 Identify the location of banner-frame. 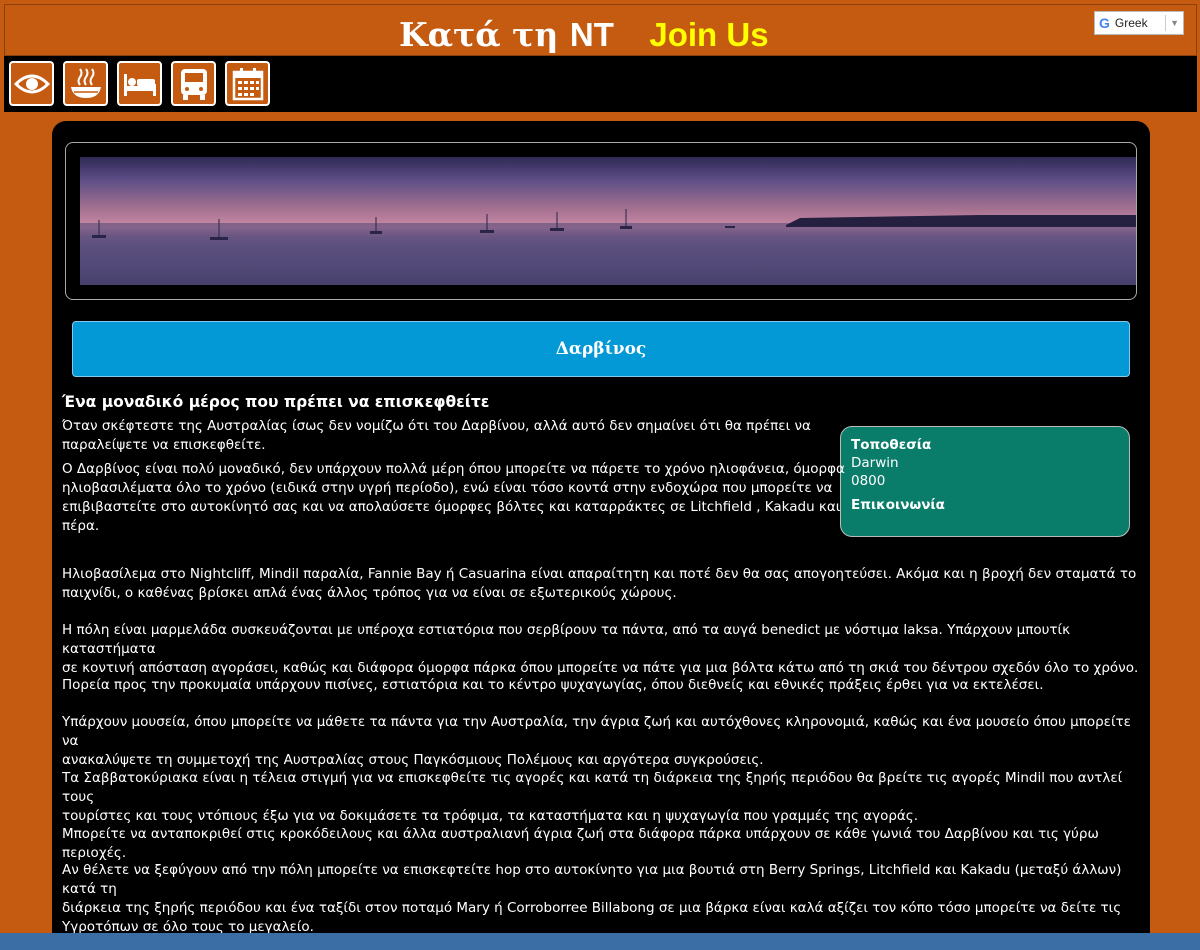
(601, 221).